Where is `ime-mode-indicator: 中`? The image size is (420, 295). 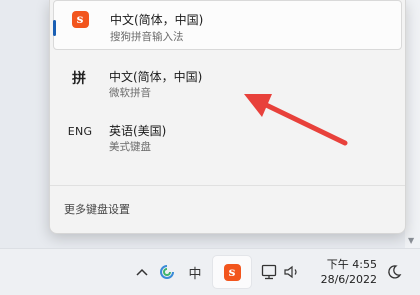
ime-mode-indicator: 中 is located at coordinates (195, 272).